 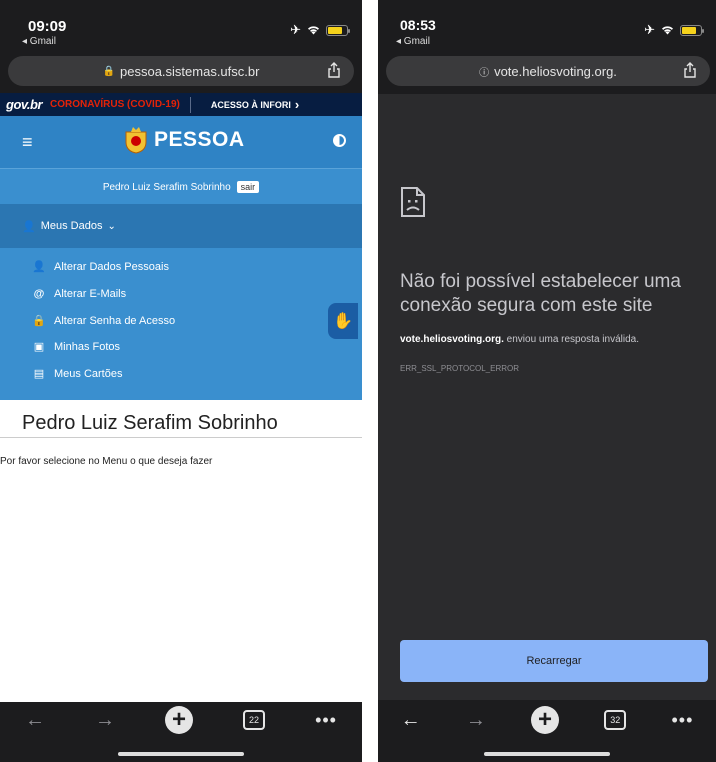 I want to click on reload-button: Recarregar, so click(x=554, y=661).